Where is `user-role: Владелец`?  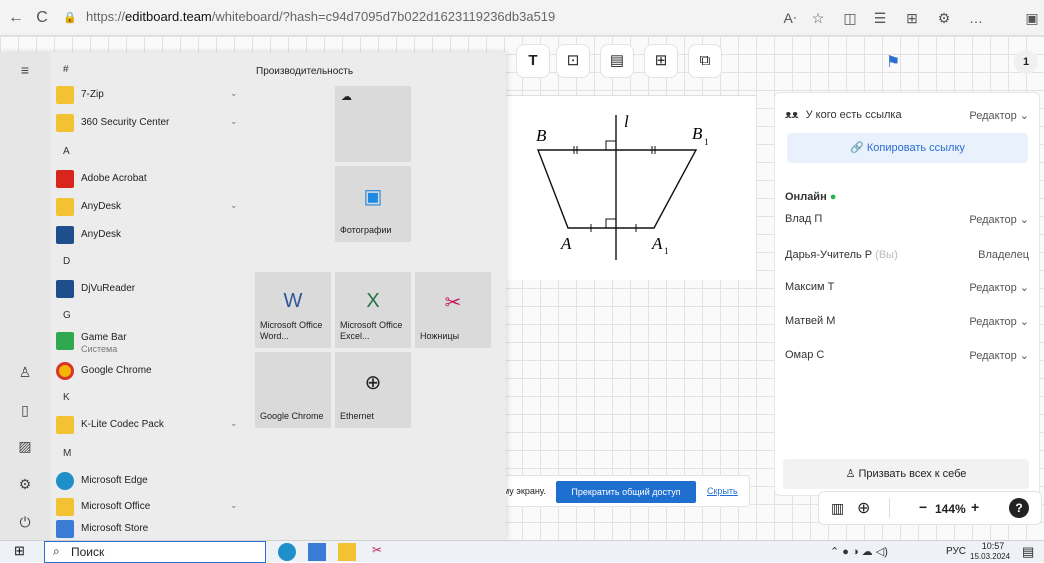
user-role: Владелец is located at coordinates (1003, 255).